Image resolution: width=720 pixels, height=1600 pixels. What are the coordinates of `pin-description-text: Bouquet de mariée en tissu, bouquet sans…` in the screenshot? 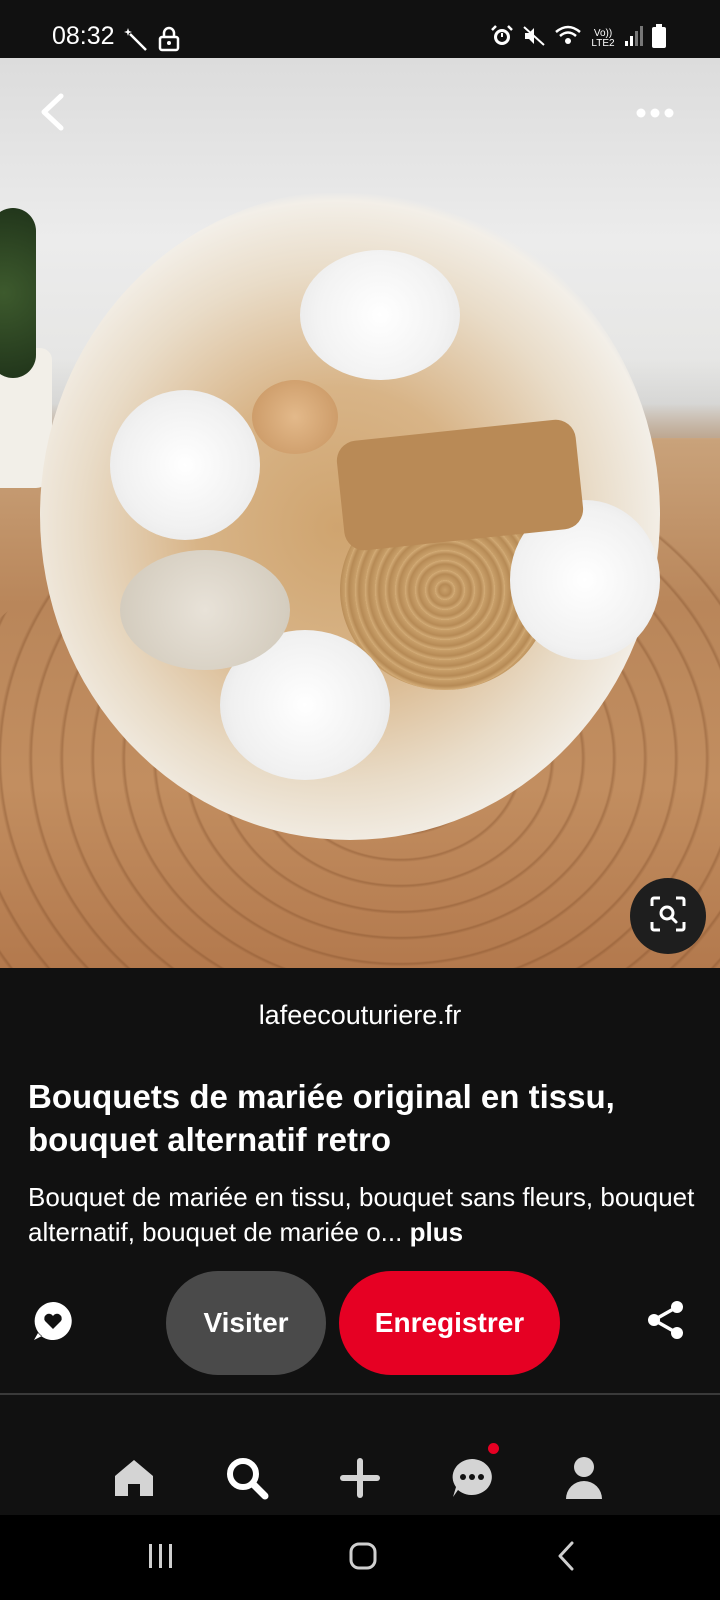 It's located at (361, 1214).